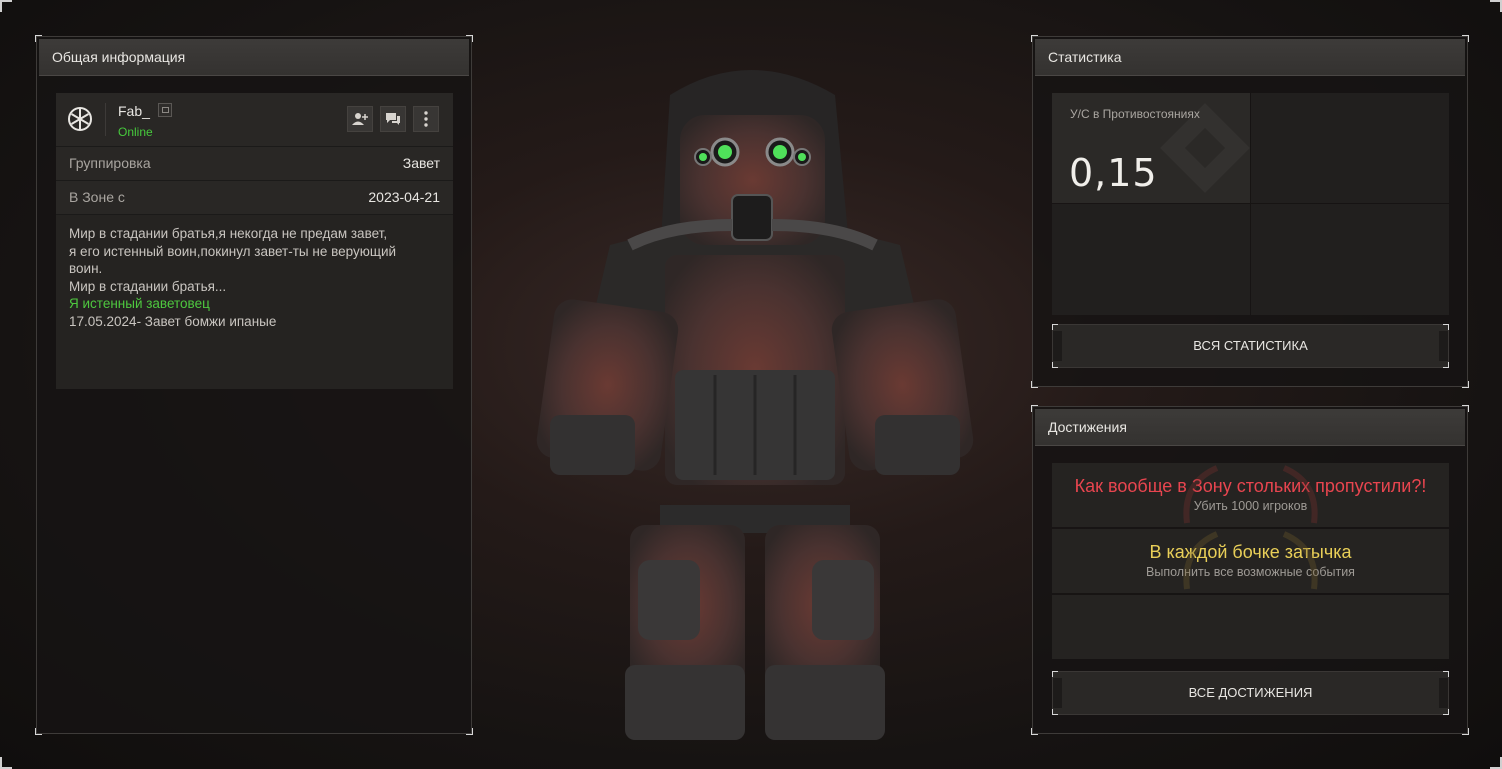 The width and height of the screenshot is (1502, 769). What do you see at coordinates (105, 119) in the screenshot?
I see `divider` at bounding box center [105, 119].